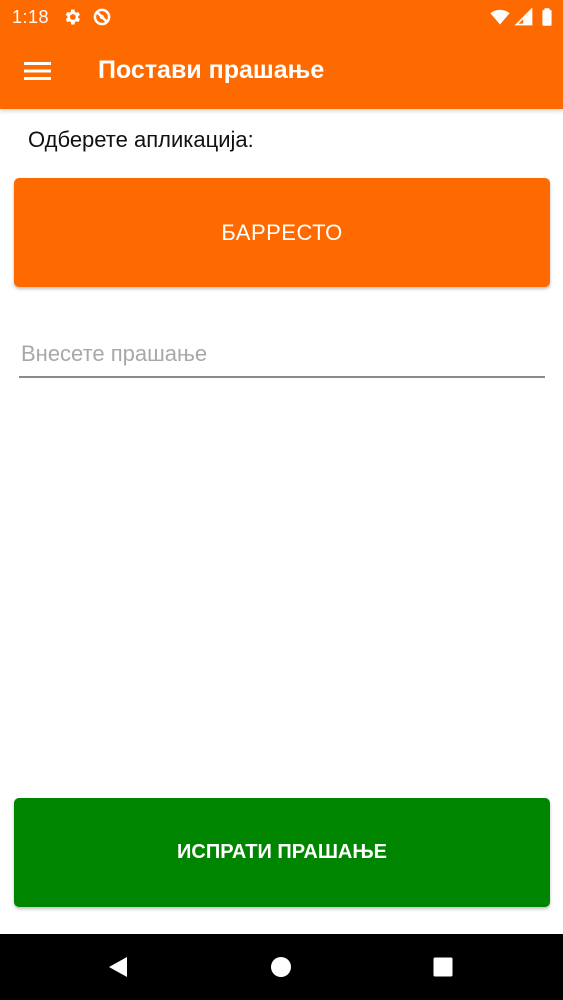 This screenshot has height=1000, width=563. What do you see at coordinates (72, 17) in the screenshot?
I see `settings-icon` at bounding box center [72, 17].